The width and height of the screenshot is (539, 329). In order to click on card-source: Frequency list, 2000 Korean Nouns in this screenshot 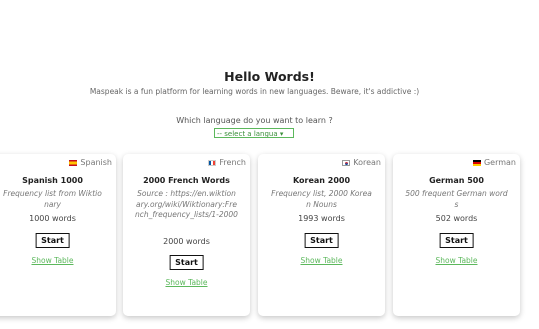, I will do `click(321, 199)`.